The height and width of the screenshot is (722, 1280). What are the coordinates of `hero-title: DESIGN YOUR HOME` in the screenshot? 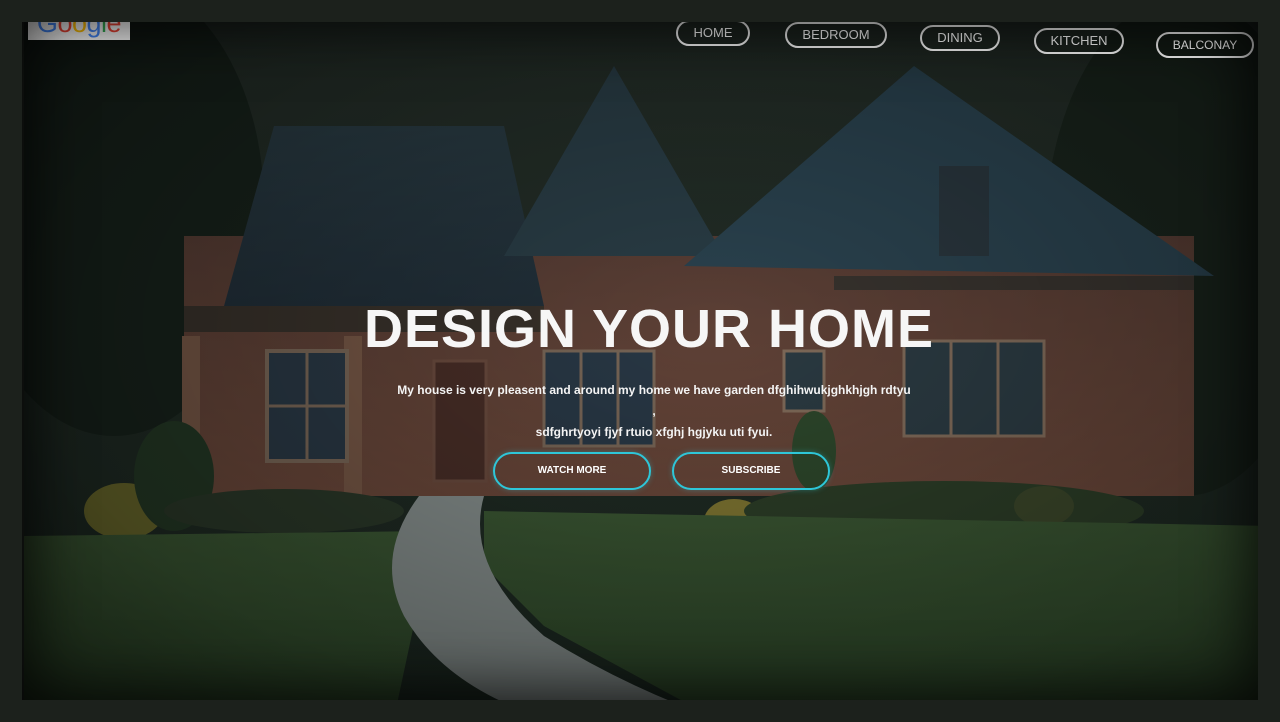 It's located at (649, 329).